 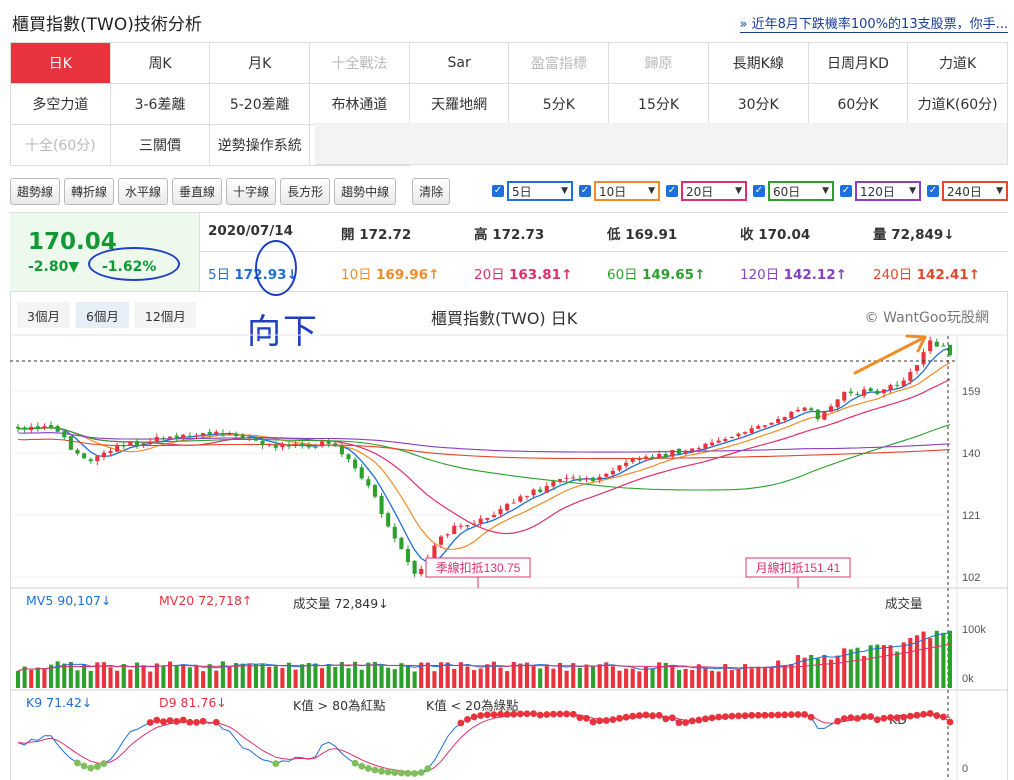 What do you see at coordinates (971, 454) in the screenshot?
I see `price-tick-label: 140` at bounding box center [971, 454].